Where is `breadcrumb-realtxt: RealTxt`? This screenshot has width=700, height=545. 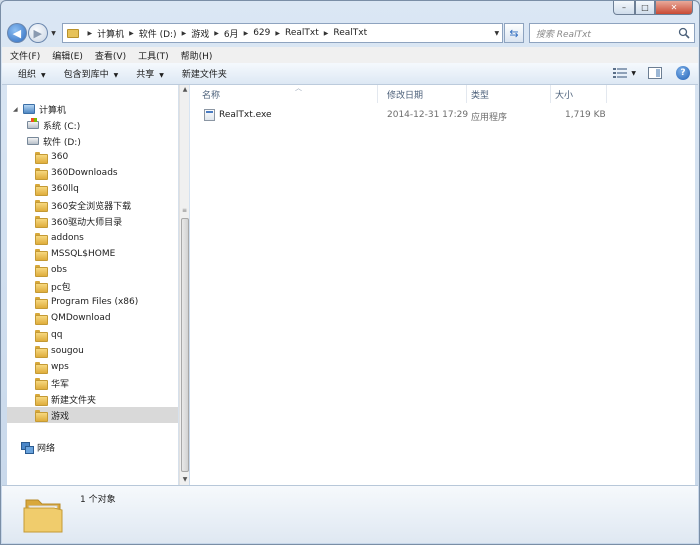 breadcrumb-realtxt: RealTxt is located at coordinates (302, 33).